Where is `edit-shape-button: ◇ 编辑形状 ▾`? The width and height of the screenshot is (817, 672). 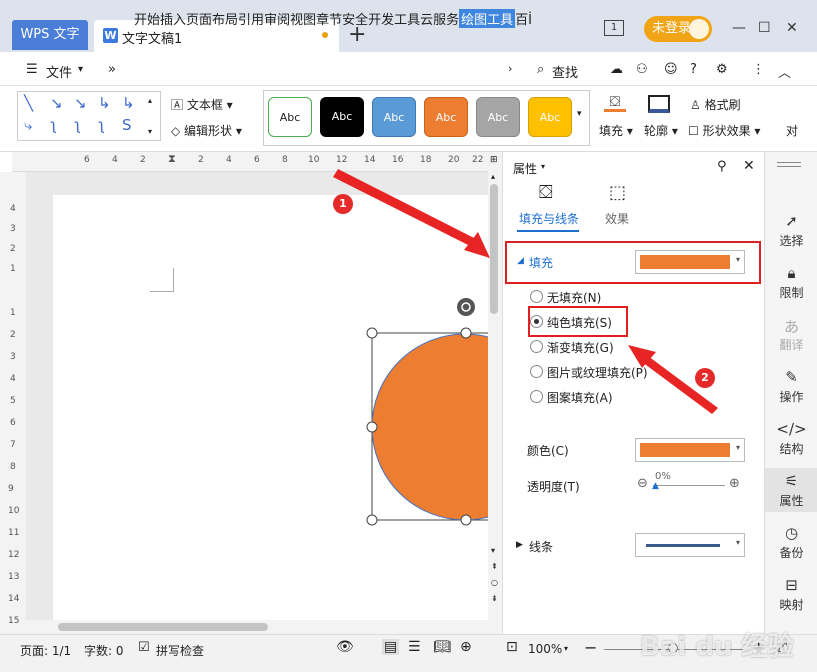 edit-shape-button: ◇ 编辑形状 ▾ is located at coordinates (206, 130).